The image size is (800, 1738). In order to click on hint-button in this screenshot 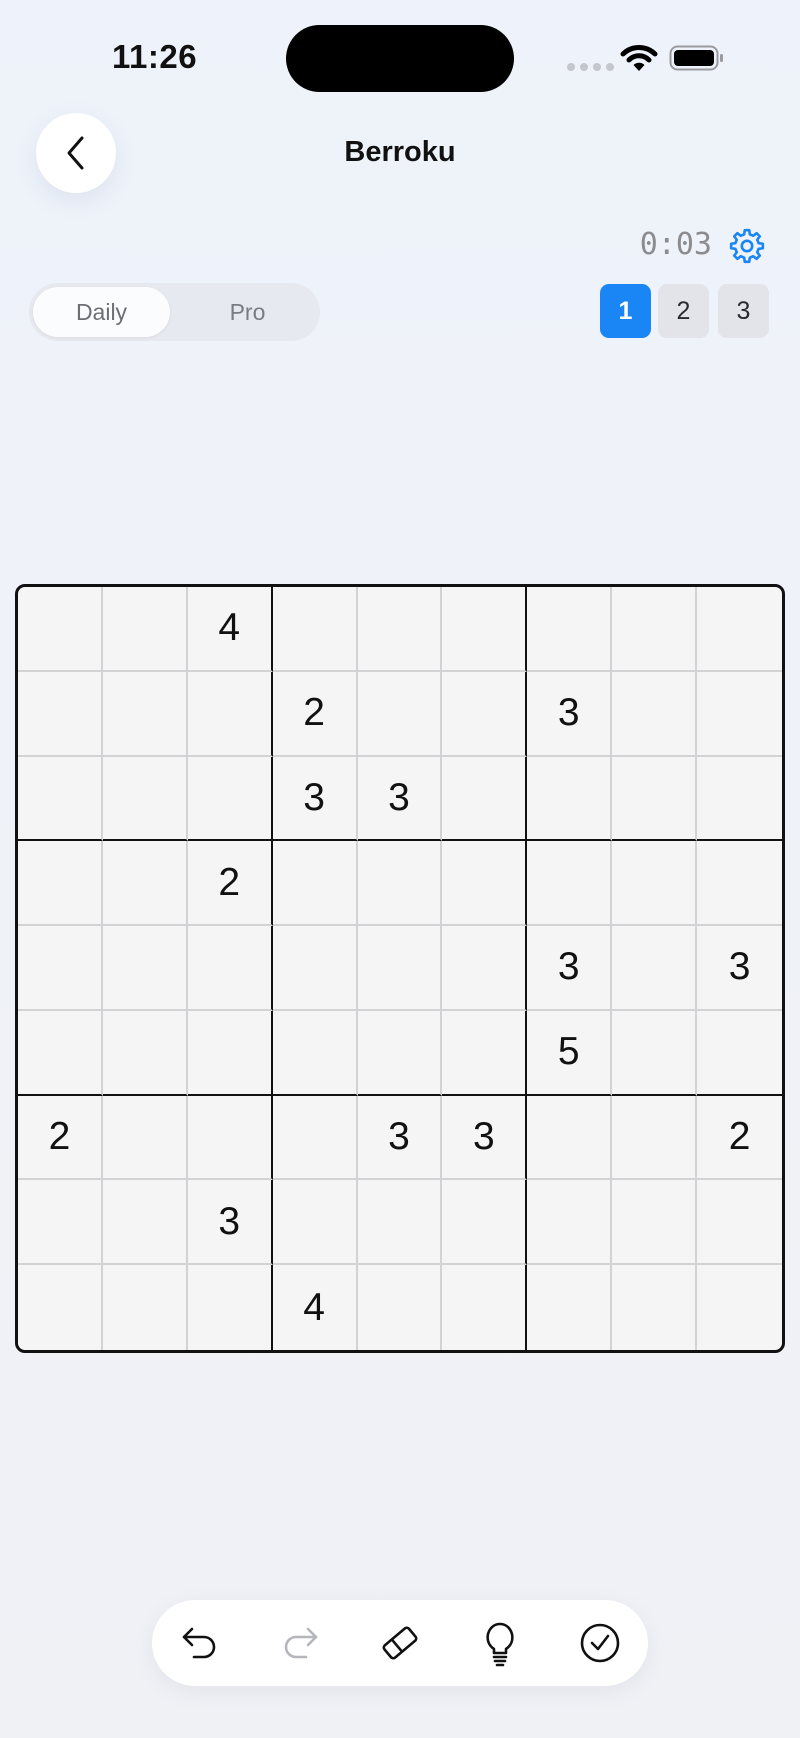, I will do `click(500, 1643)`.